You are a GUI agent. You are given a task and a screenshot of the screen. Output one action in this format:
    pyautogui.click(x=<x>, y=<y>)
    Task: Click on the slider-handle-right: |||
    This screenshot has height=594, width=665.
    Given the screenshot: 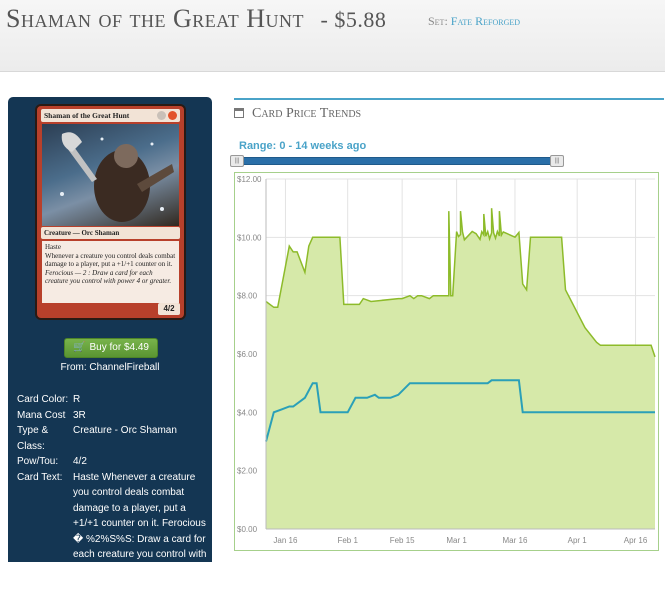 What is the action you would take?
    pyautogui.click(x=557, y=161)
    